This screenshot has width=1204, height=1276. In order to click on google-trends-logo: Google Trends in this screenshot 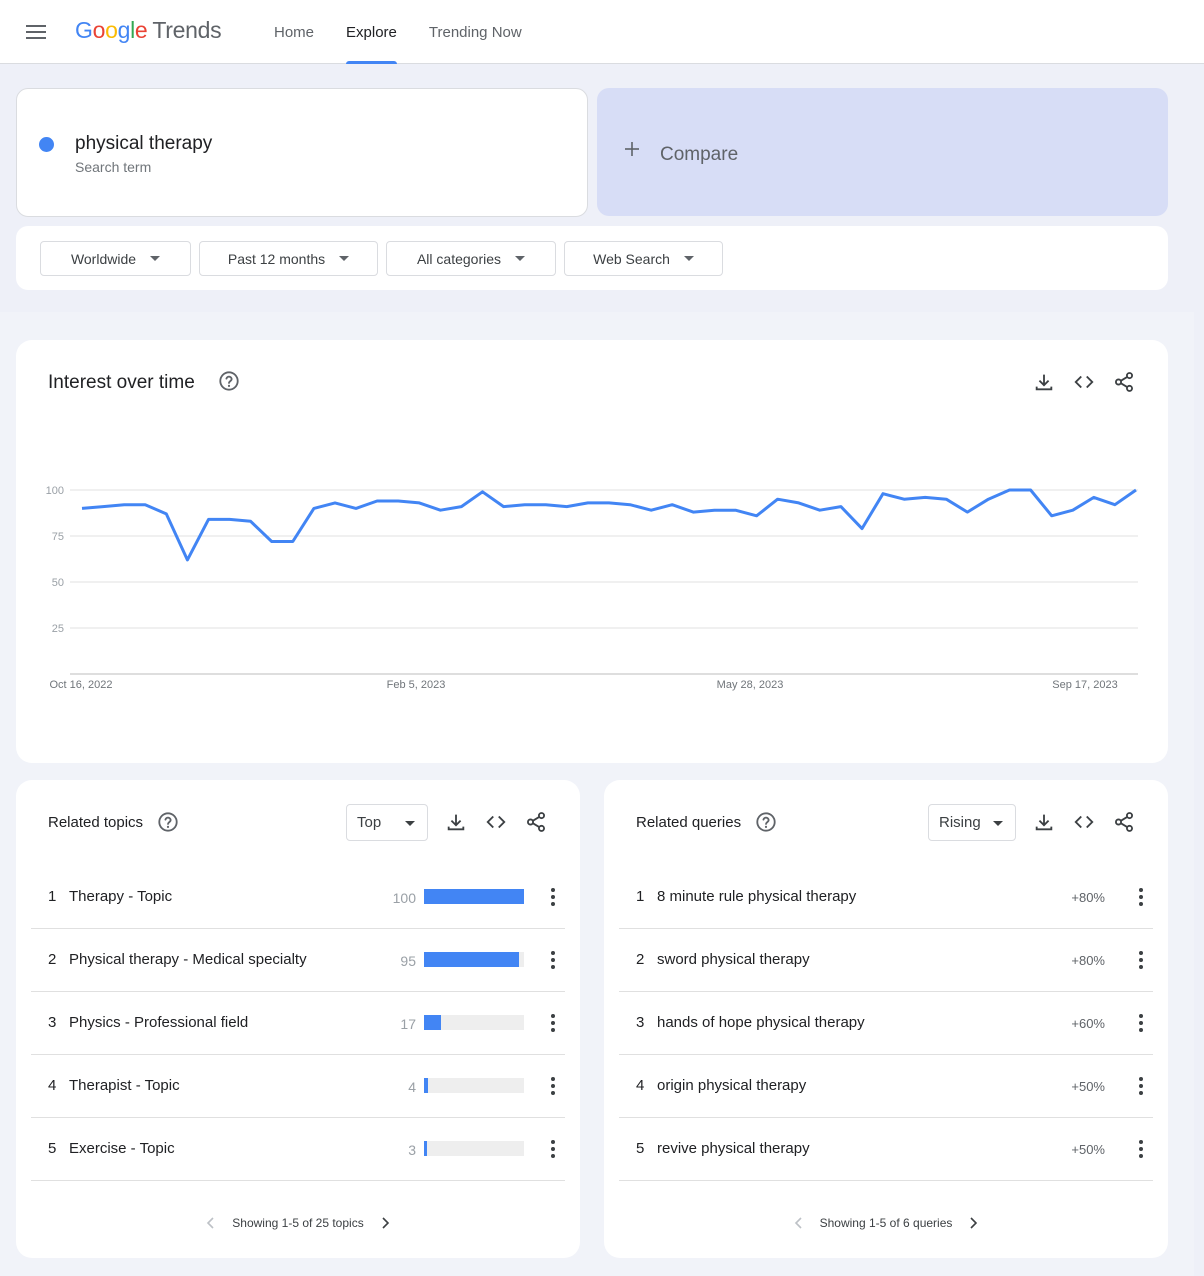, I will do `click(148, 30)`.